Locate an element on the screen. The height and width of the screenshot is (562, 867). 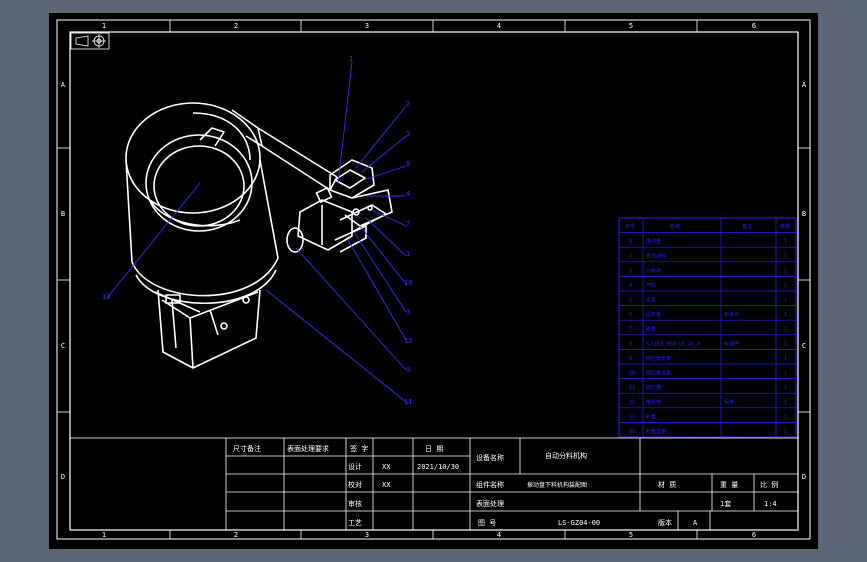
zone-left-c: C is located at coordinates (63, 346).